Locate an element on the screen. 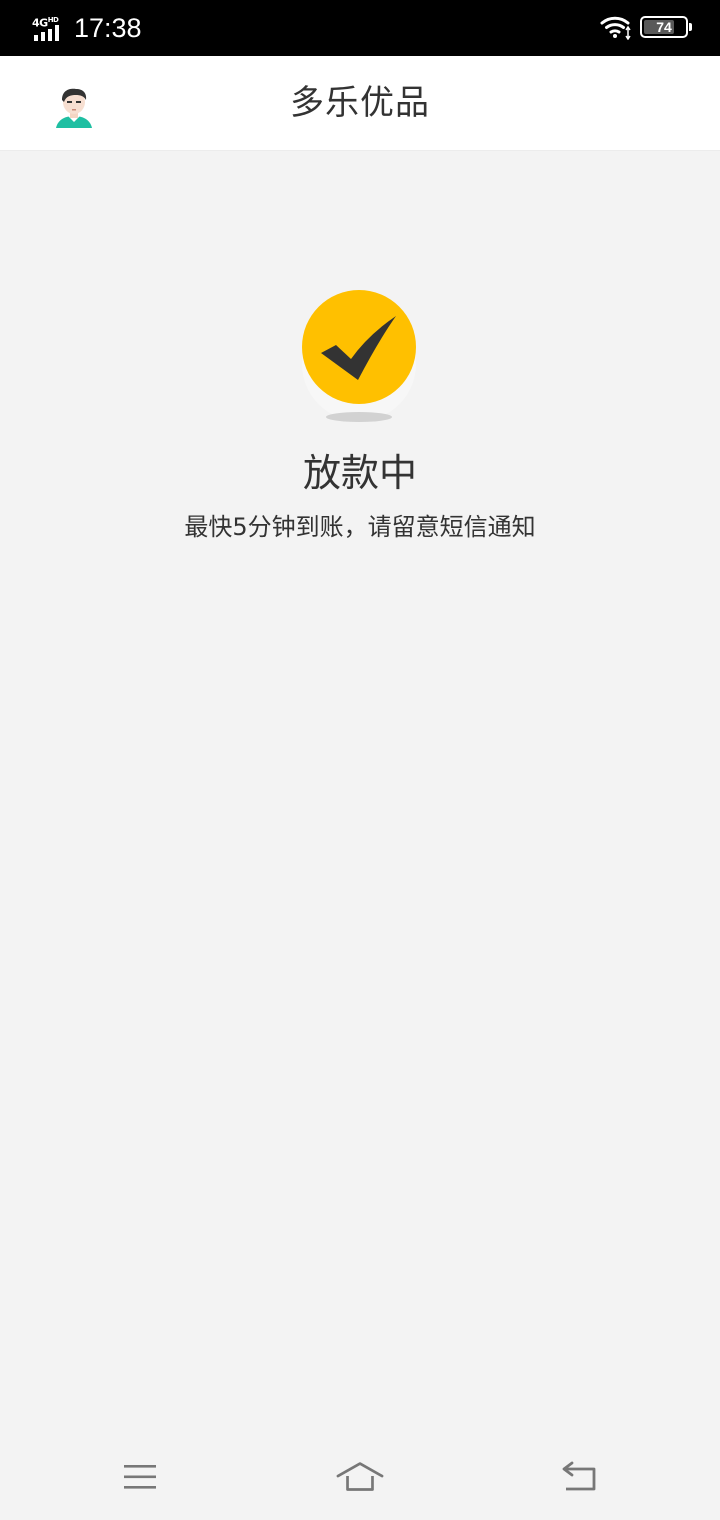 The width and height of the screenshot is (720, 1520). status-left: 4GHD 17:38 is located at coordinates (87, 28).